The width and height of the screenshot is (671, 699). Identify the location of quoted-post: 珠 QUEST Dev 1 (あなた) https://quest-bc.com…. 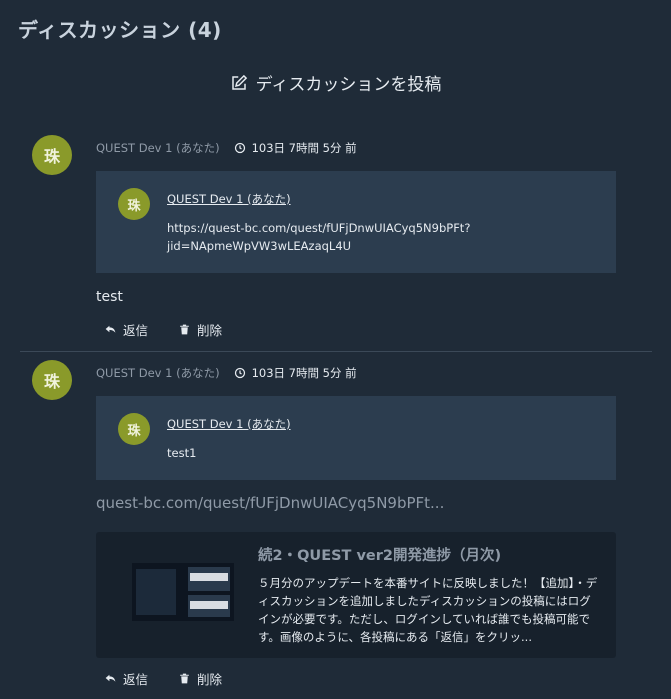
(356, 222).